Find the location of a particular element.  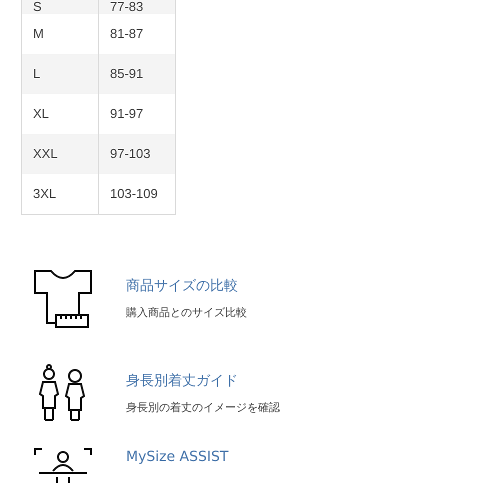

shirt-ruler-icon is located at coordinates (63, 298).